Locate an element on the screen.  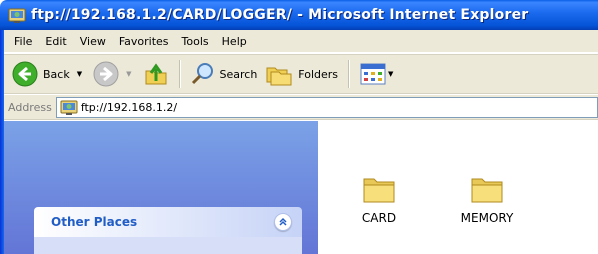
forward-dropdown-icon: ▼ is located at coordinates (128, 74).